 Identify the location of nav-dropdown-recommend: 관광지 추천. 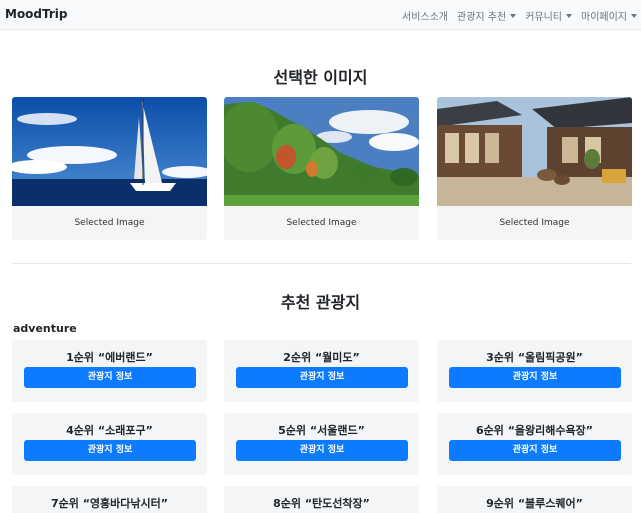
(487, 15).